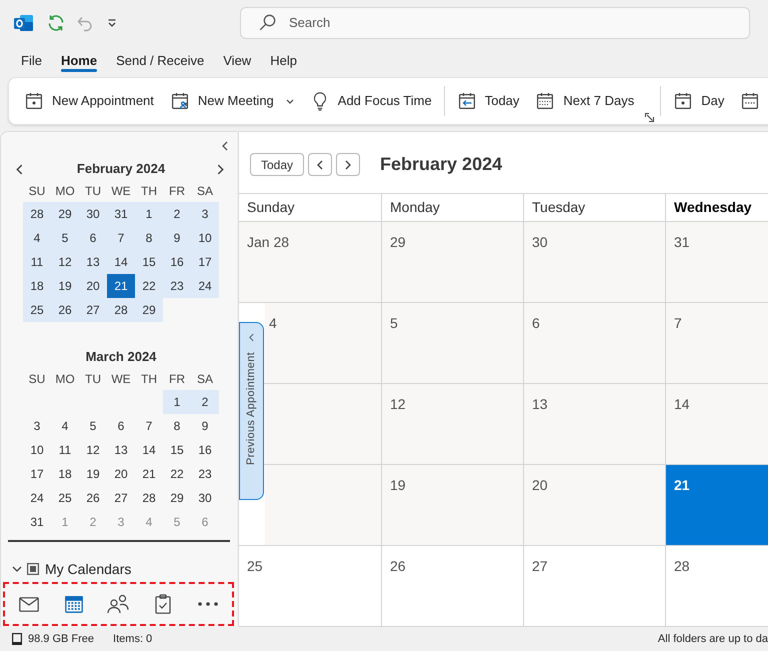  What do you see at coordinates (488, 101) in the screenshot?
I see `ribbon-button: Today` at bounding box center [488, 101].